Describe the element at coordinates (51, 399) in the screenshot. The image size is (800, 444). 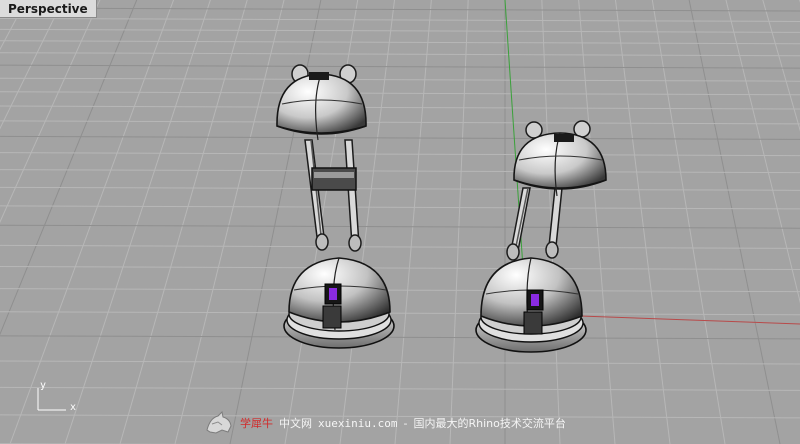
I see `axis-icon` at that location.